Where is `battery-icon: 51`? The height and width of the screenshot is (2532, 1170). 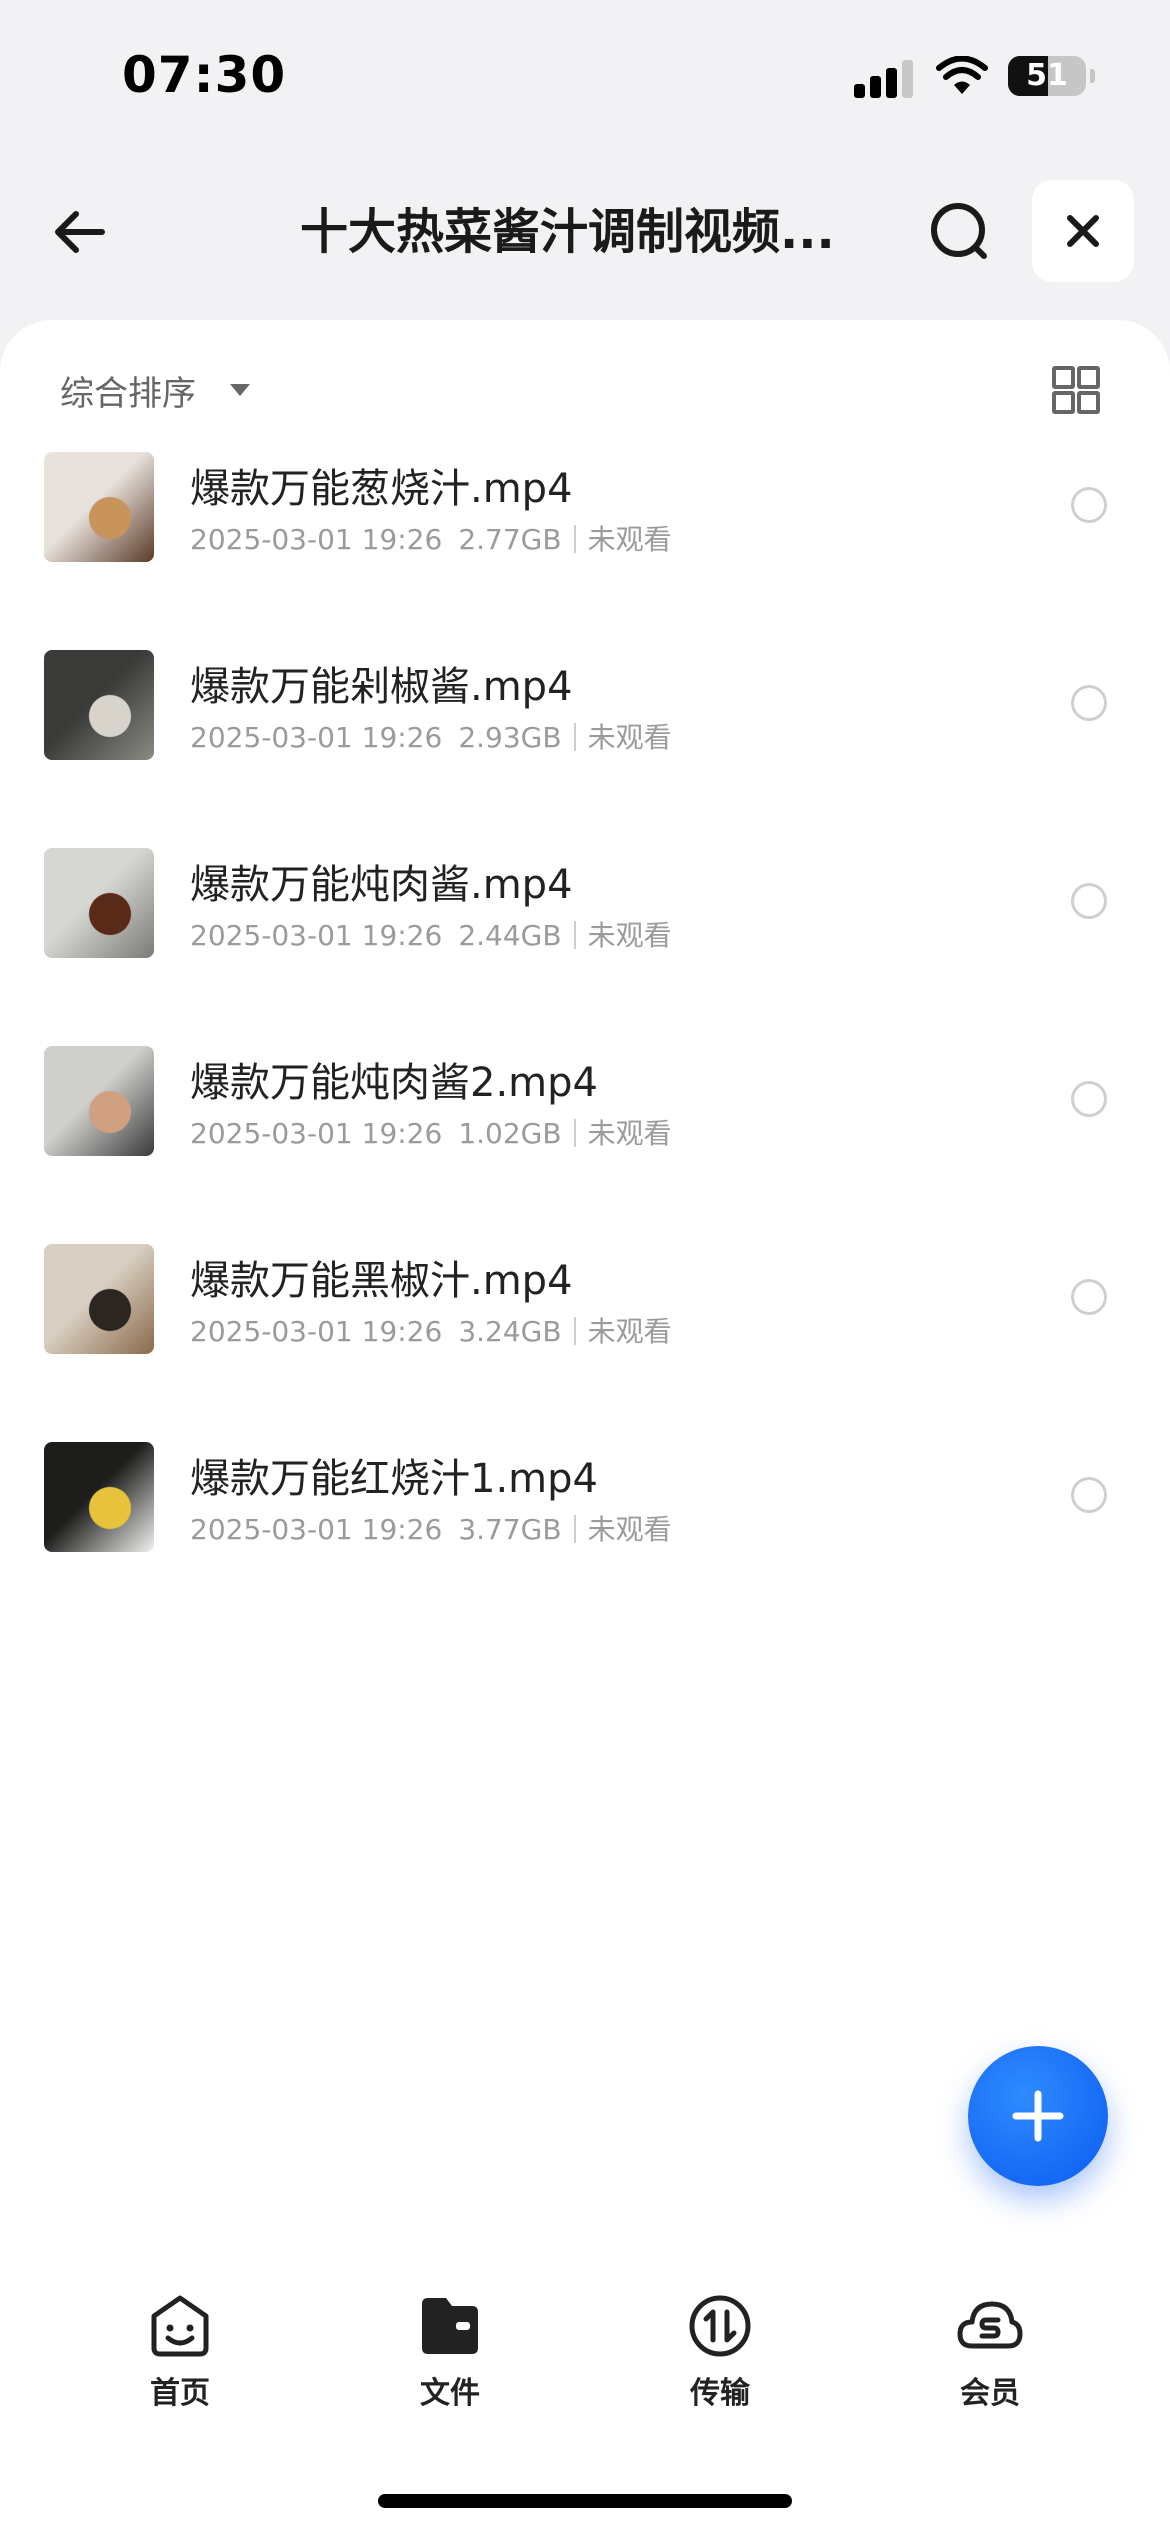 battery-icon: 51 is located at coordinates (1047, 76).